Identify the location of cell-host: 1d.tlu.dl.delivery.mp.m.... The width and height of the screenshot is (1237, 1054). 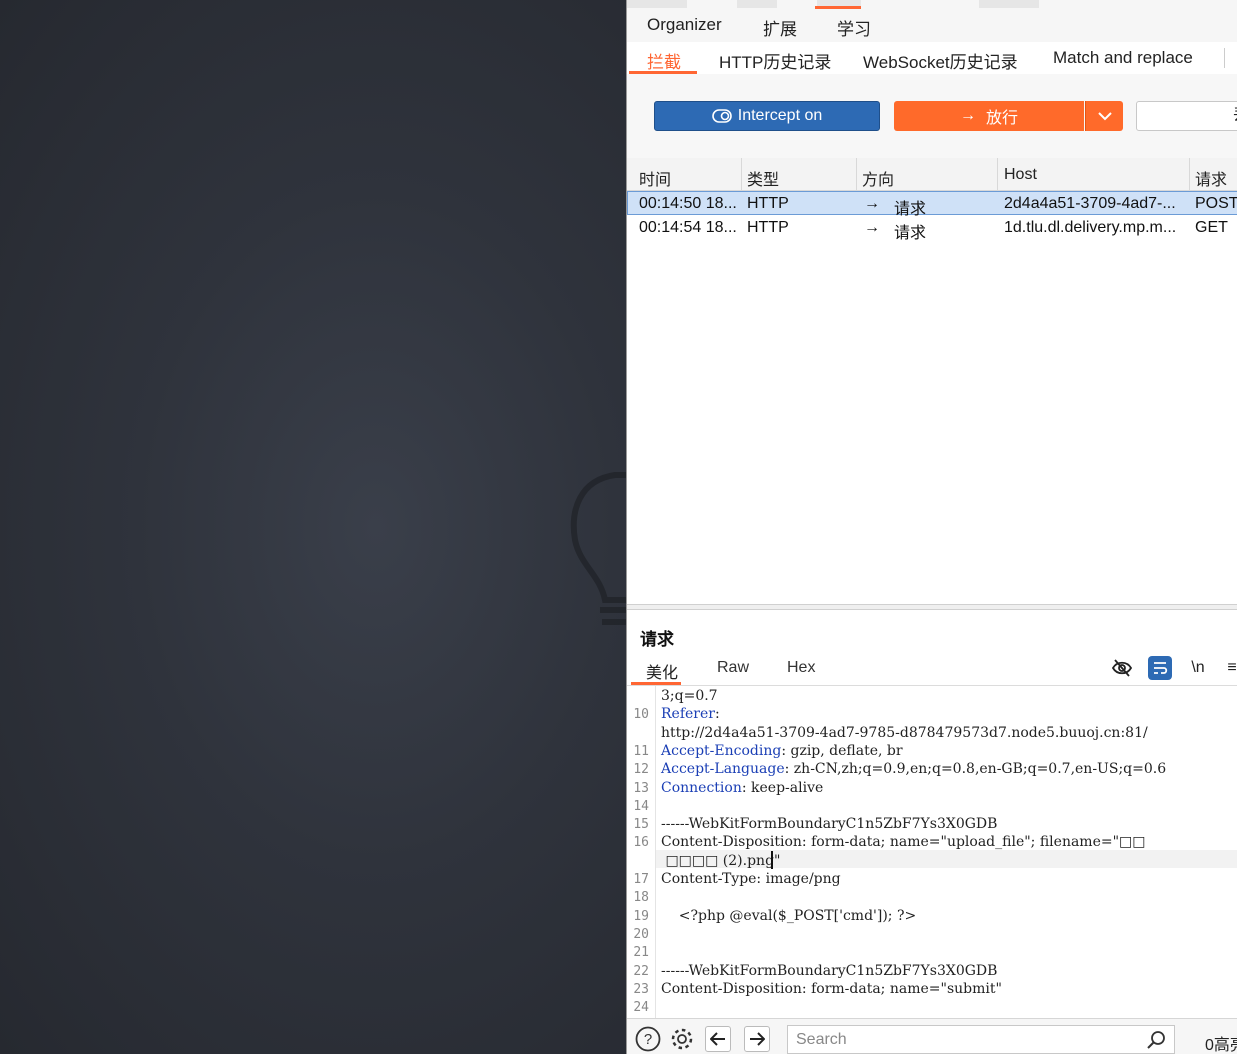
(1090, 227).